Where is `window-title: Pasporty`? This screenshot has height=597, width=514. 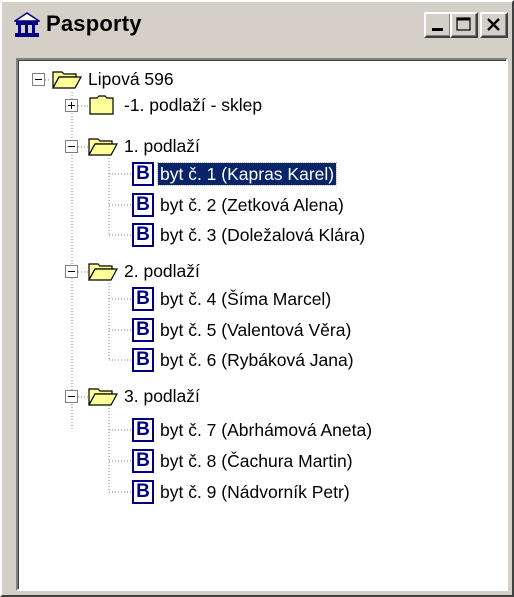
window-title: Pasporty is located at coordinates (94, 23).